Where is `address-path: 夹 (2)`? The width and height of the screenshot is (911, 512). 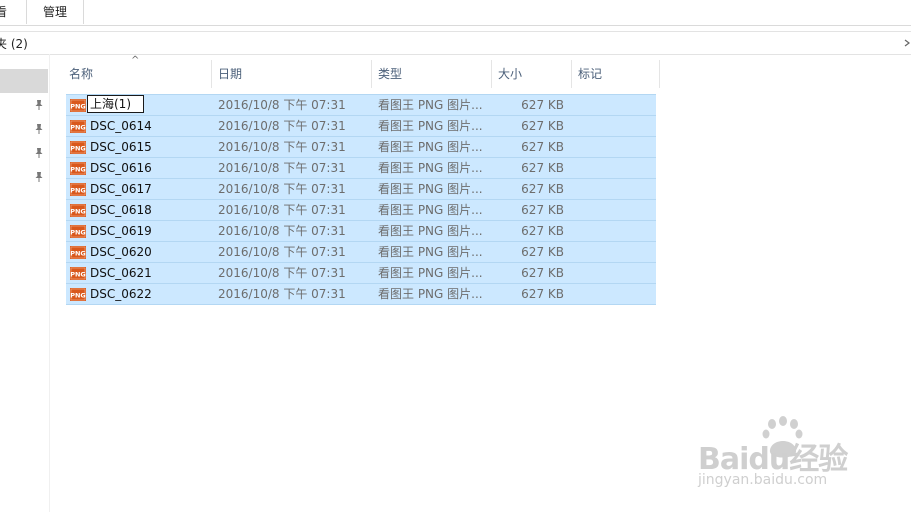
address-path: 夹 (2) is located at coordinates (14, 43).